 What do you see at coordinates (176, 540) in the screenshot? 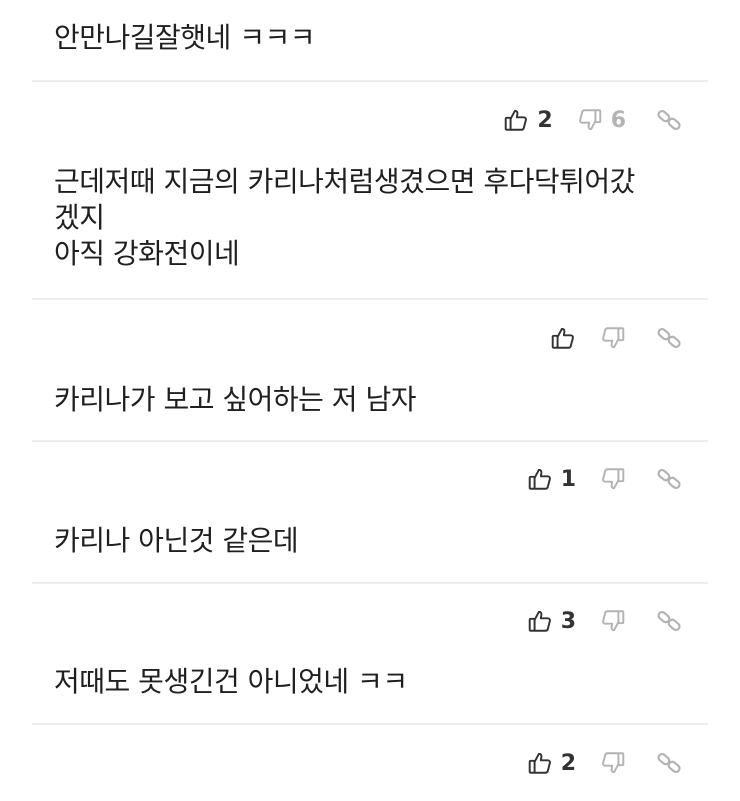
I see `comment-text: 카리나 아닌것 같은데` at bounding box center [176, 540].